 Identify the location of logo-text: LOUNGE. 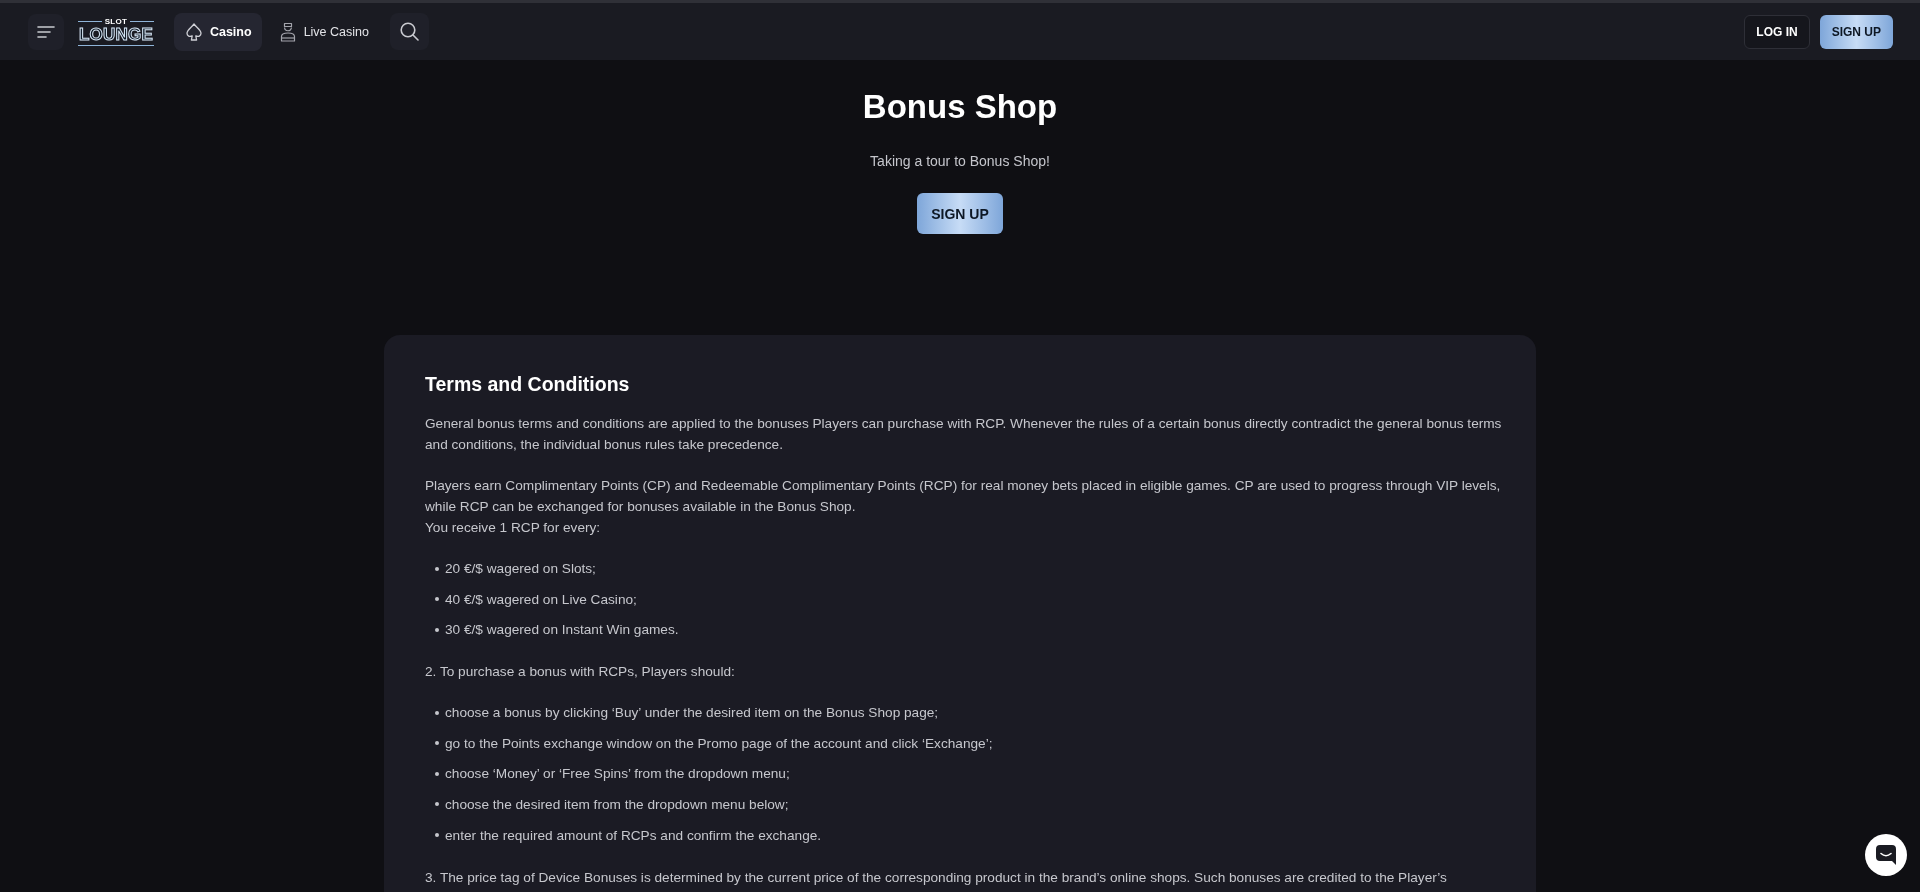
(116, 34).